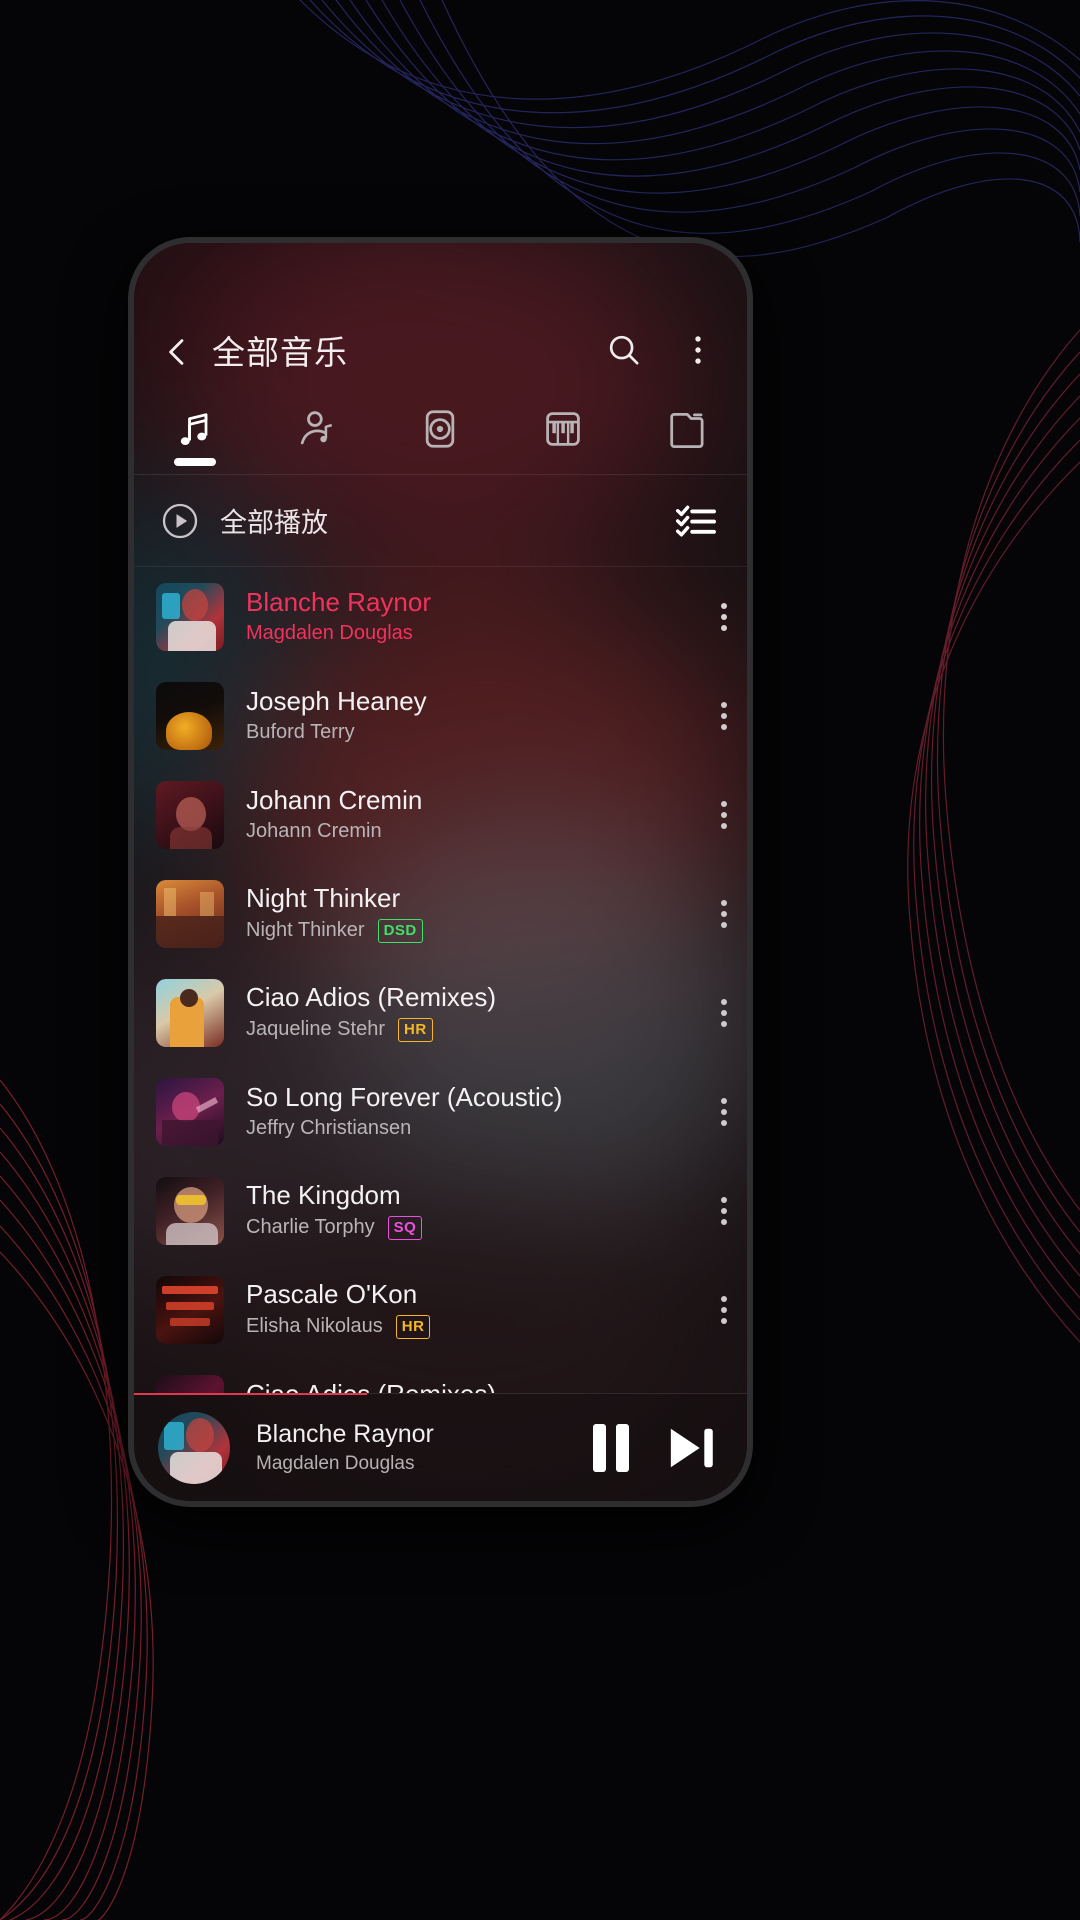  What do you see at coordinates (335, 1463) in the screenshot?
I see `now-playing-artist: Magdalen Douglas` at bounding box center [335, 1463].